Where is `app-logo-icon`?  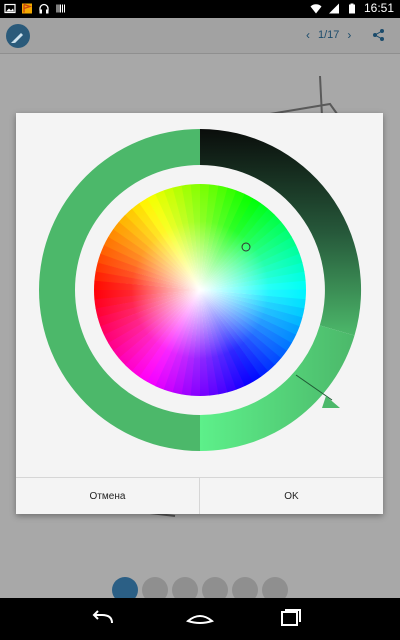 app-logo-icon is located at coordinates (18, 36).